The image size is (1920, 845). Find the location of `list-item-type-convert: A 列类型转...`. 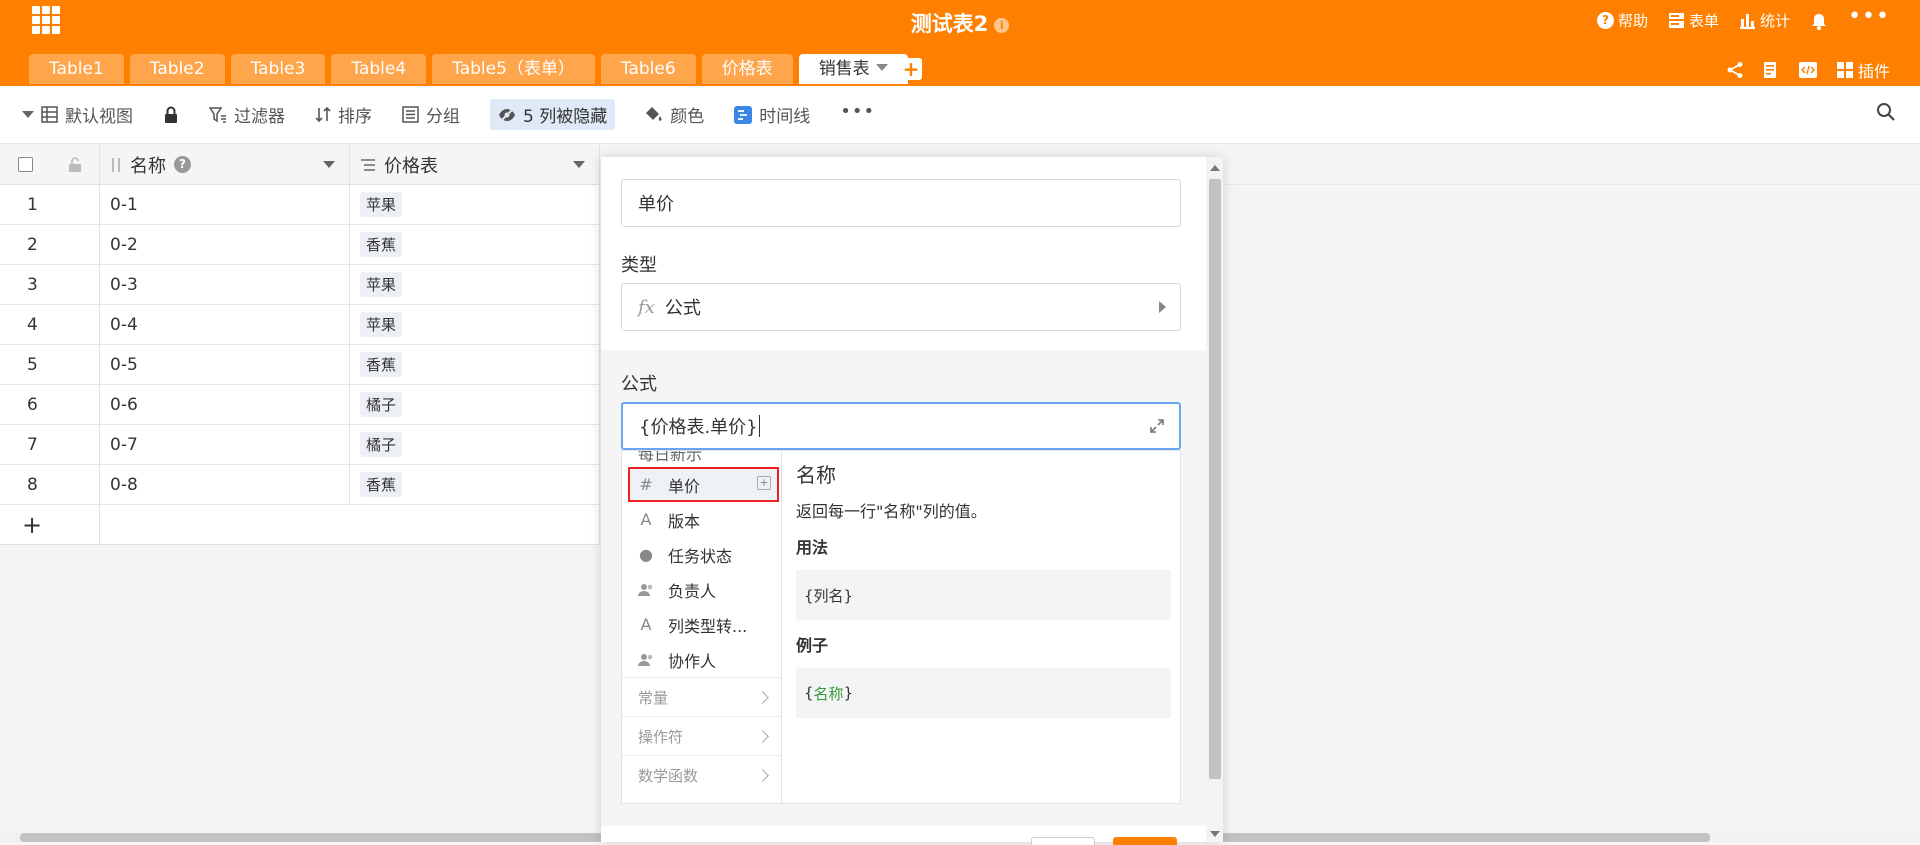

list-item-type-convert: A 列类型转... is located at coordinates (701, 624).